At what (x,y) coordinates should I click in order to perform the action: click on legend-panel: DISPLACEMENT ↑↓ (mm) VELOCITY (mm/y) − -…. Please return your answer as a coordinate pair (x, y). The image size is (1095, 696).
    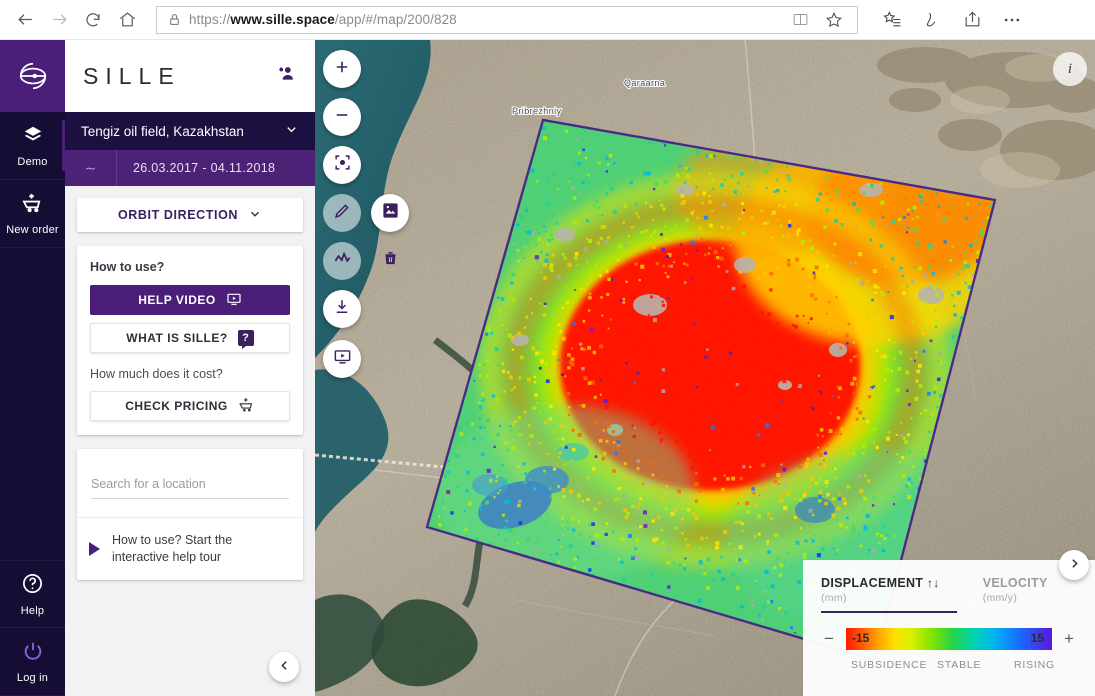
    Looking at the image, I should click on (949, 628).